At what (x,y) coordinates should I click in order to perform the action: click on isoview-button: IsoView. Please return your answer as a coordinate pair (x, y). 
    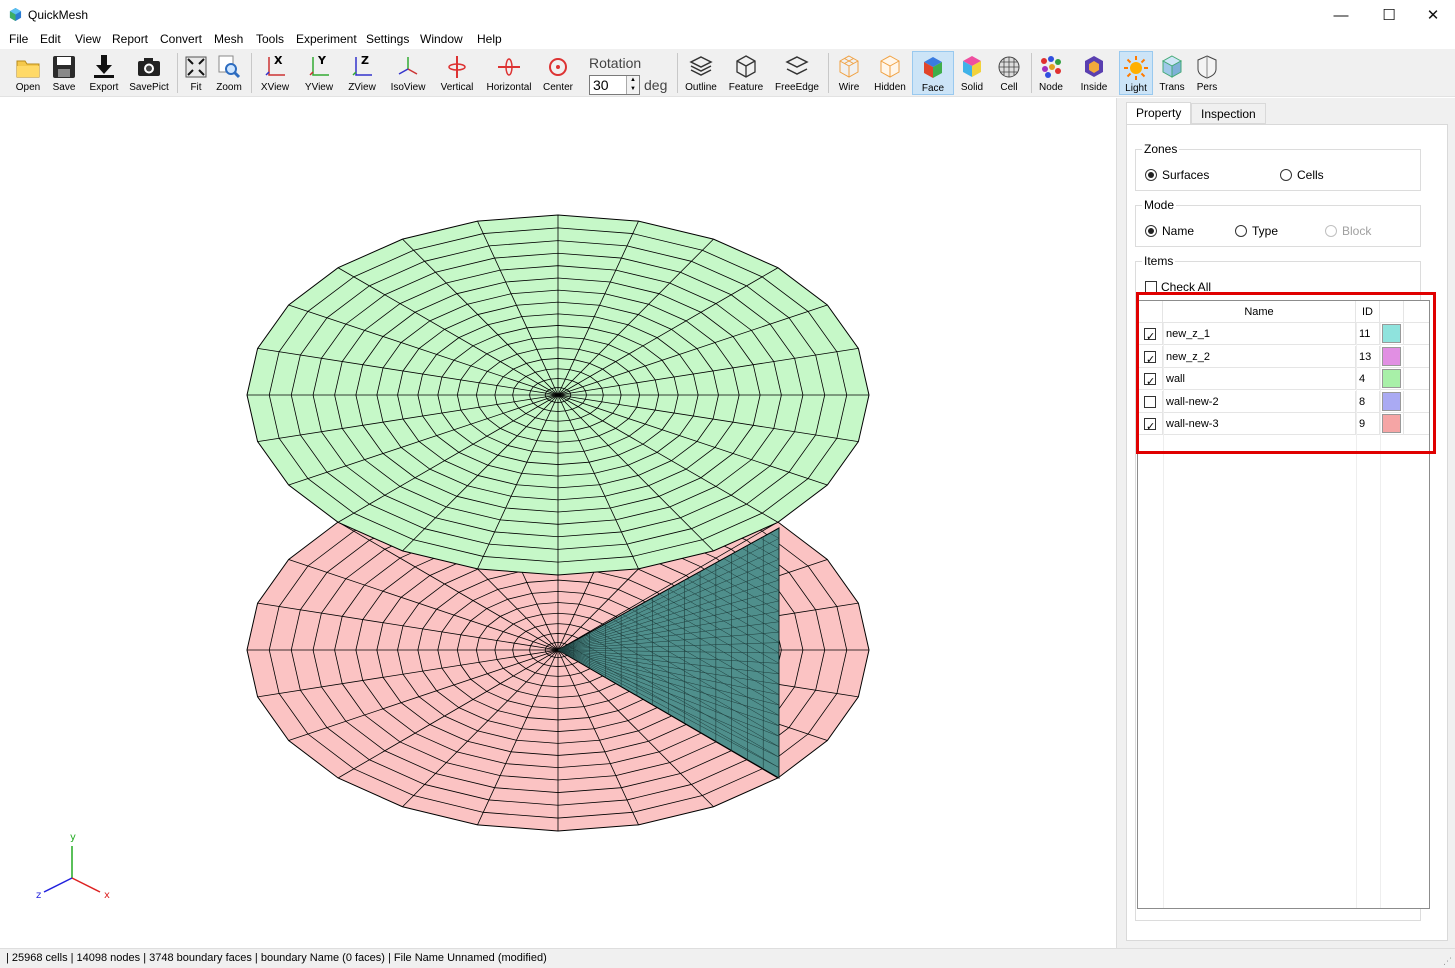
    Looking at the image, I should click on (408, 73).